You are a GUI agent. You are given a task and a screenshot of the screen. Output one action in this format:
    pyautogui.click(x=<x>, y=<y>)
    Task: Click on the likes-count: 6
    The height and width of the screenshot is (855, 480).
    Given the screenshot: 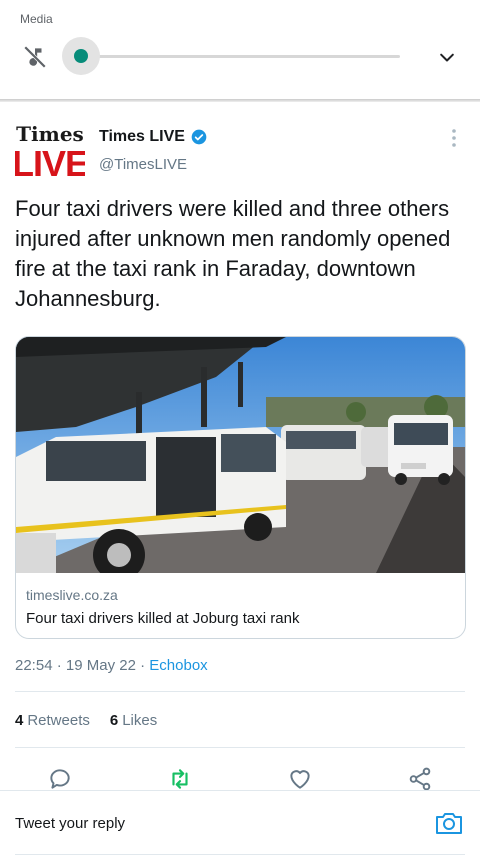 What is the action you would take?
    pyautogui.click(x=114, y=720)
    